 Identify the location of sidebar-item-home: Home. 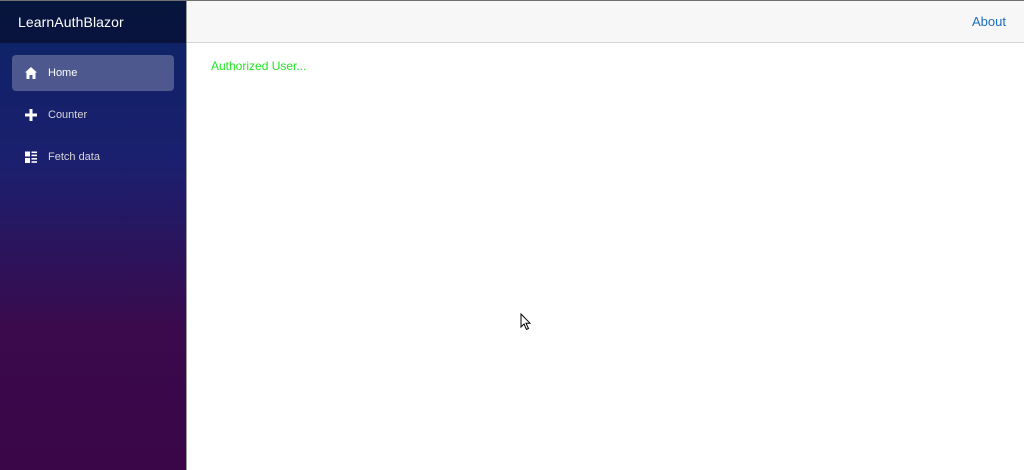
(93, 73).